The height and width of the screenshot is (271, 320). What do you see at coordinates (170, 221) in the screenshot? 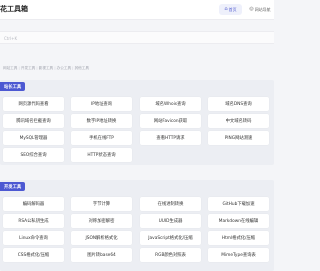
I see `tool-card: UUID生成器` at bounding box center [170, 221].